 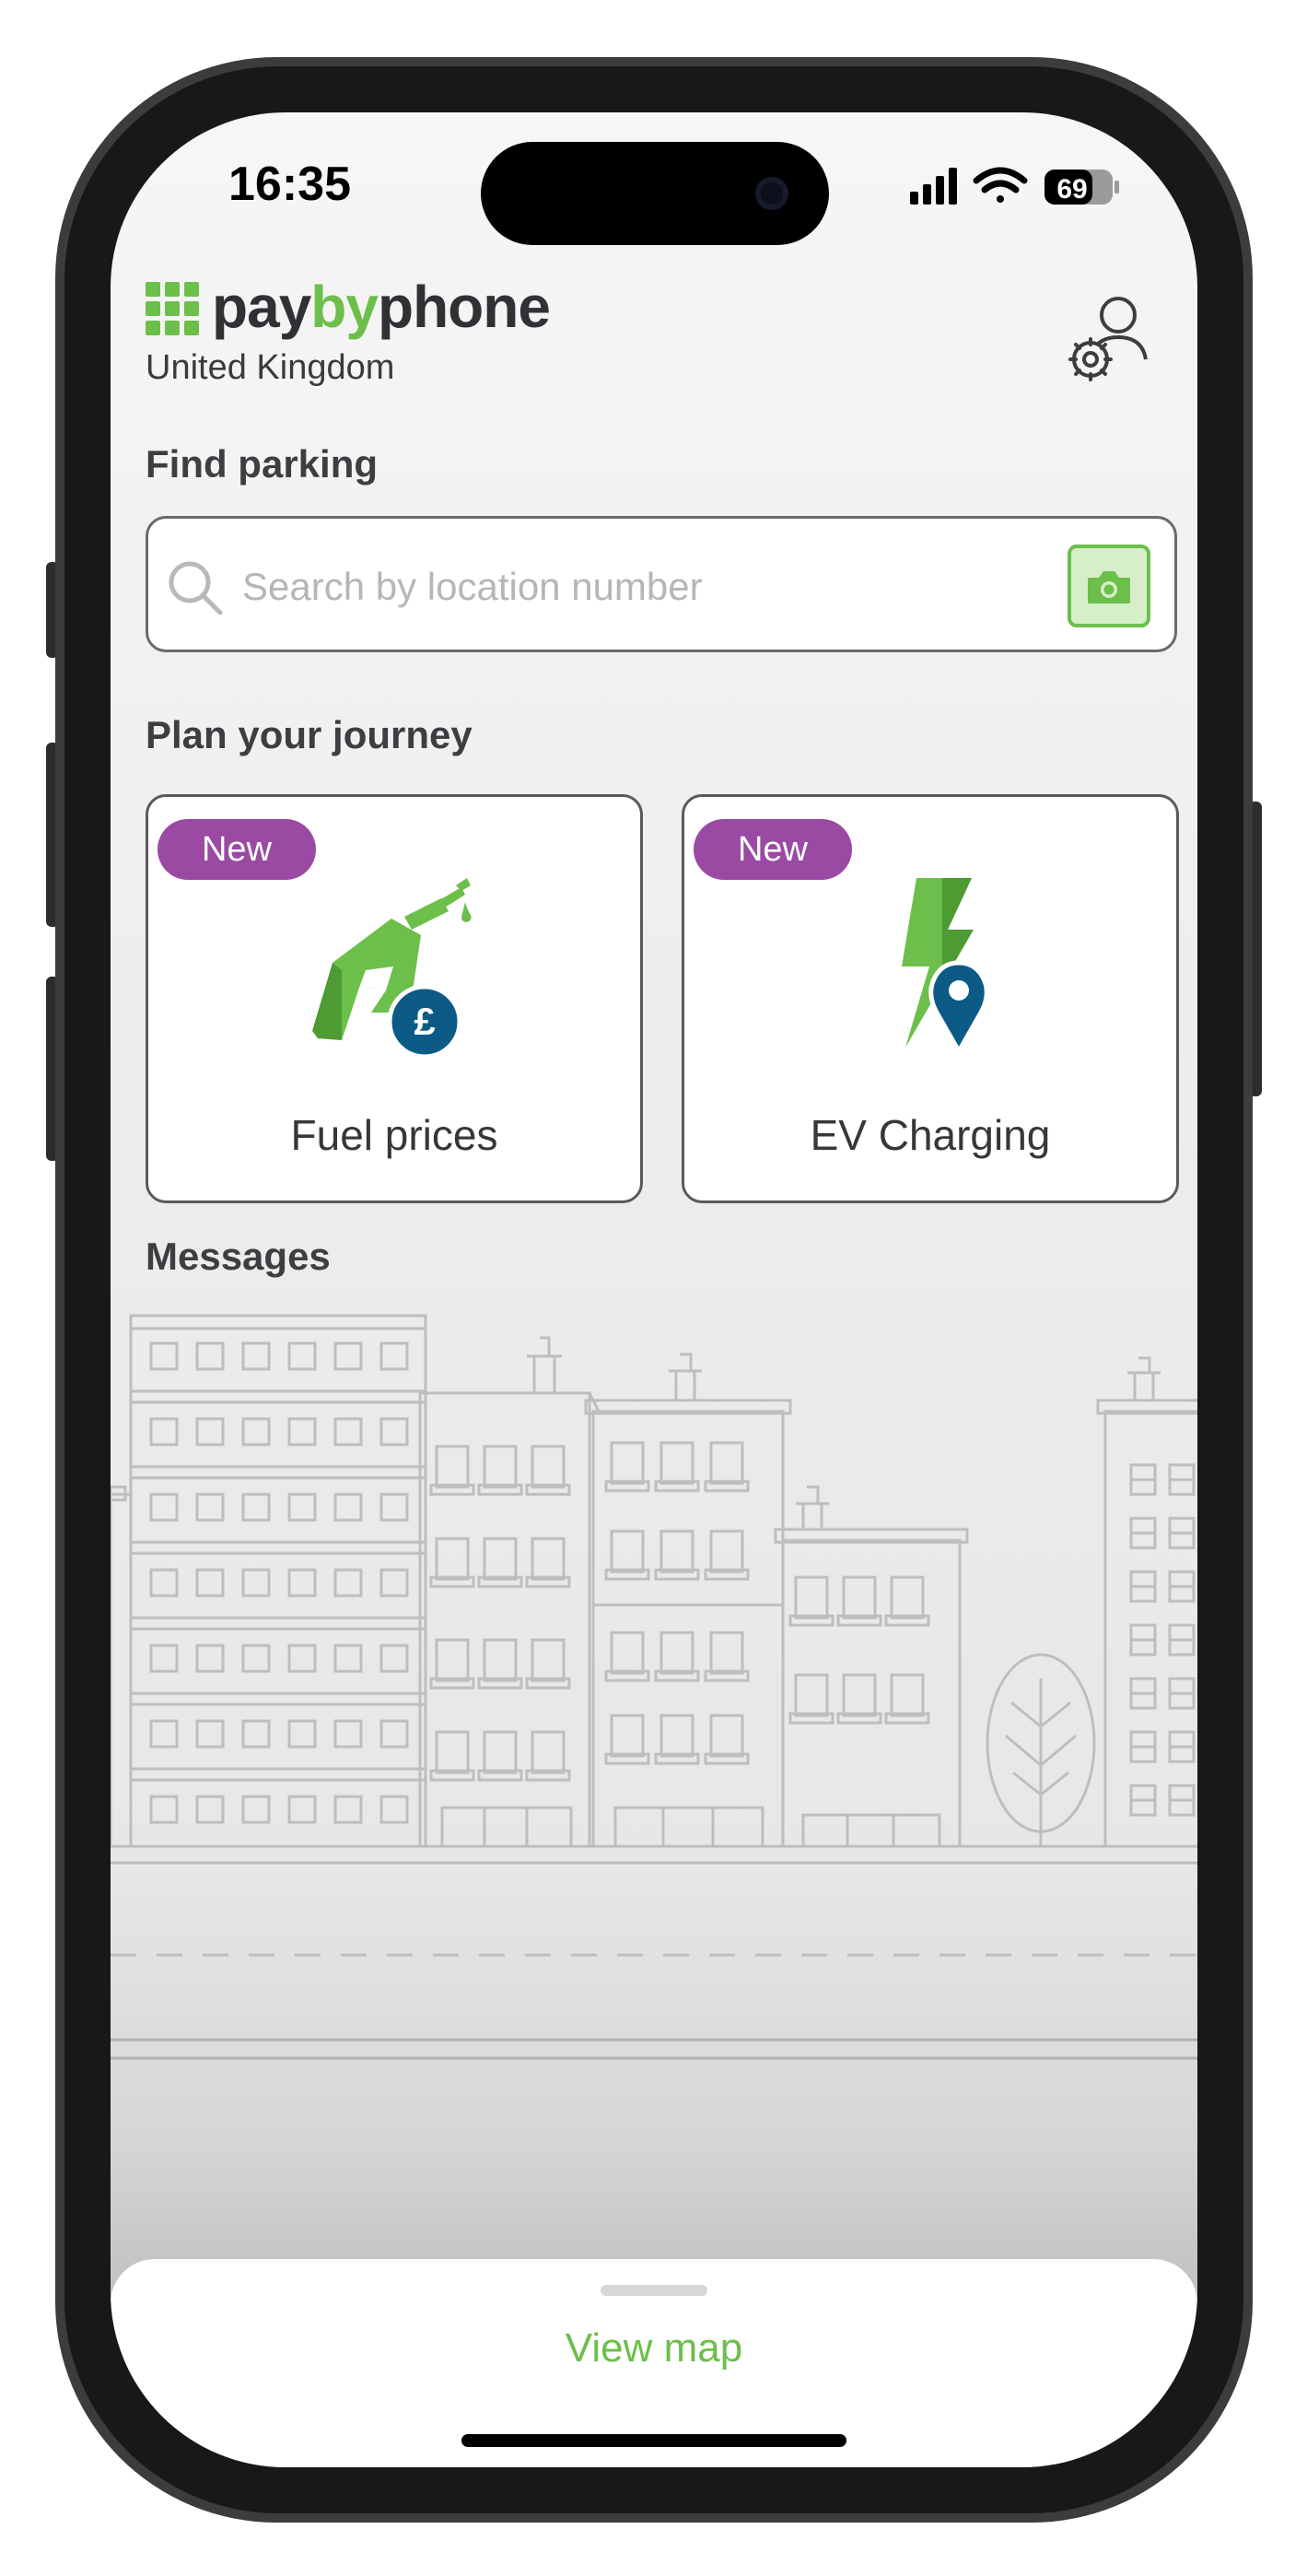 I want to click on fuel-prices-card: New £ Fuel prices, so click(x=395, y=998).